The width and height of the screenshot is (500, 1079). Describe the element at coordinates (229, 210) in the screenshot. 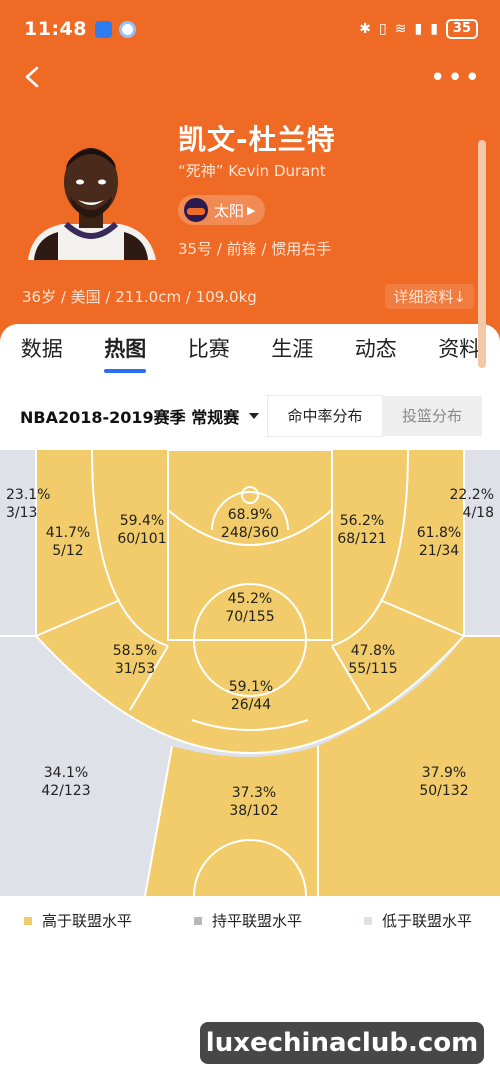

I see `team-name: 太阳` at that location.